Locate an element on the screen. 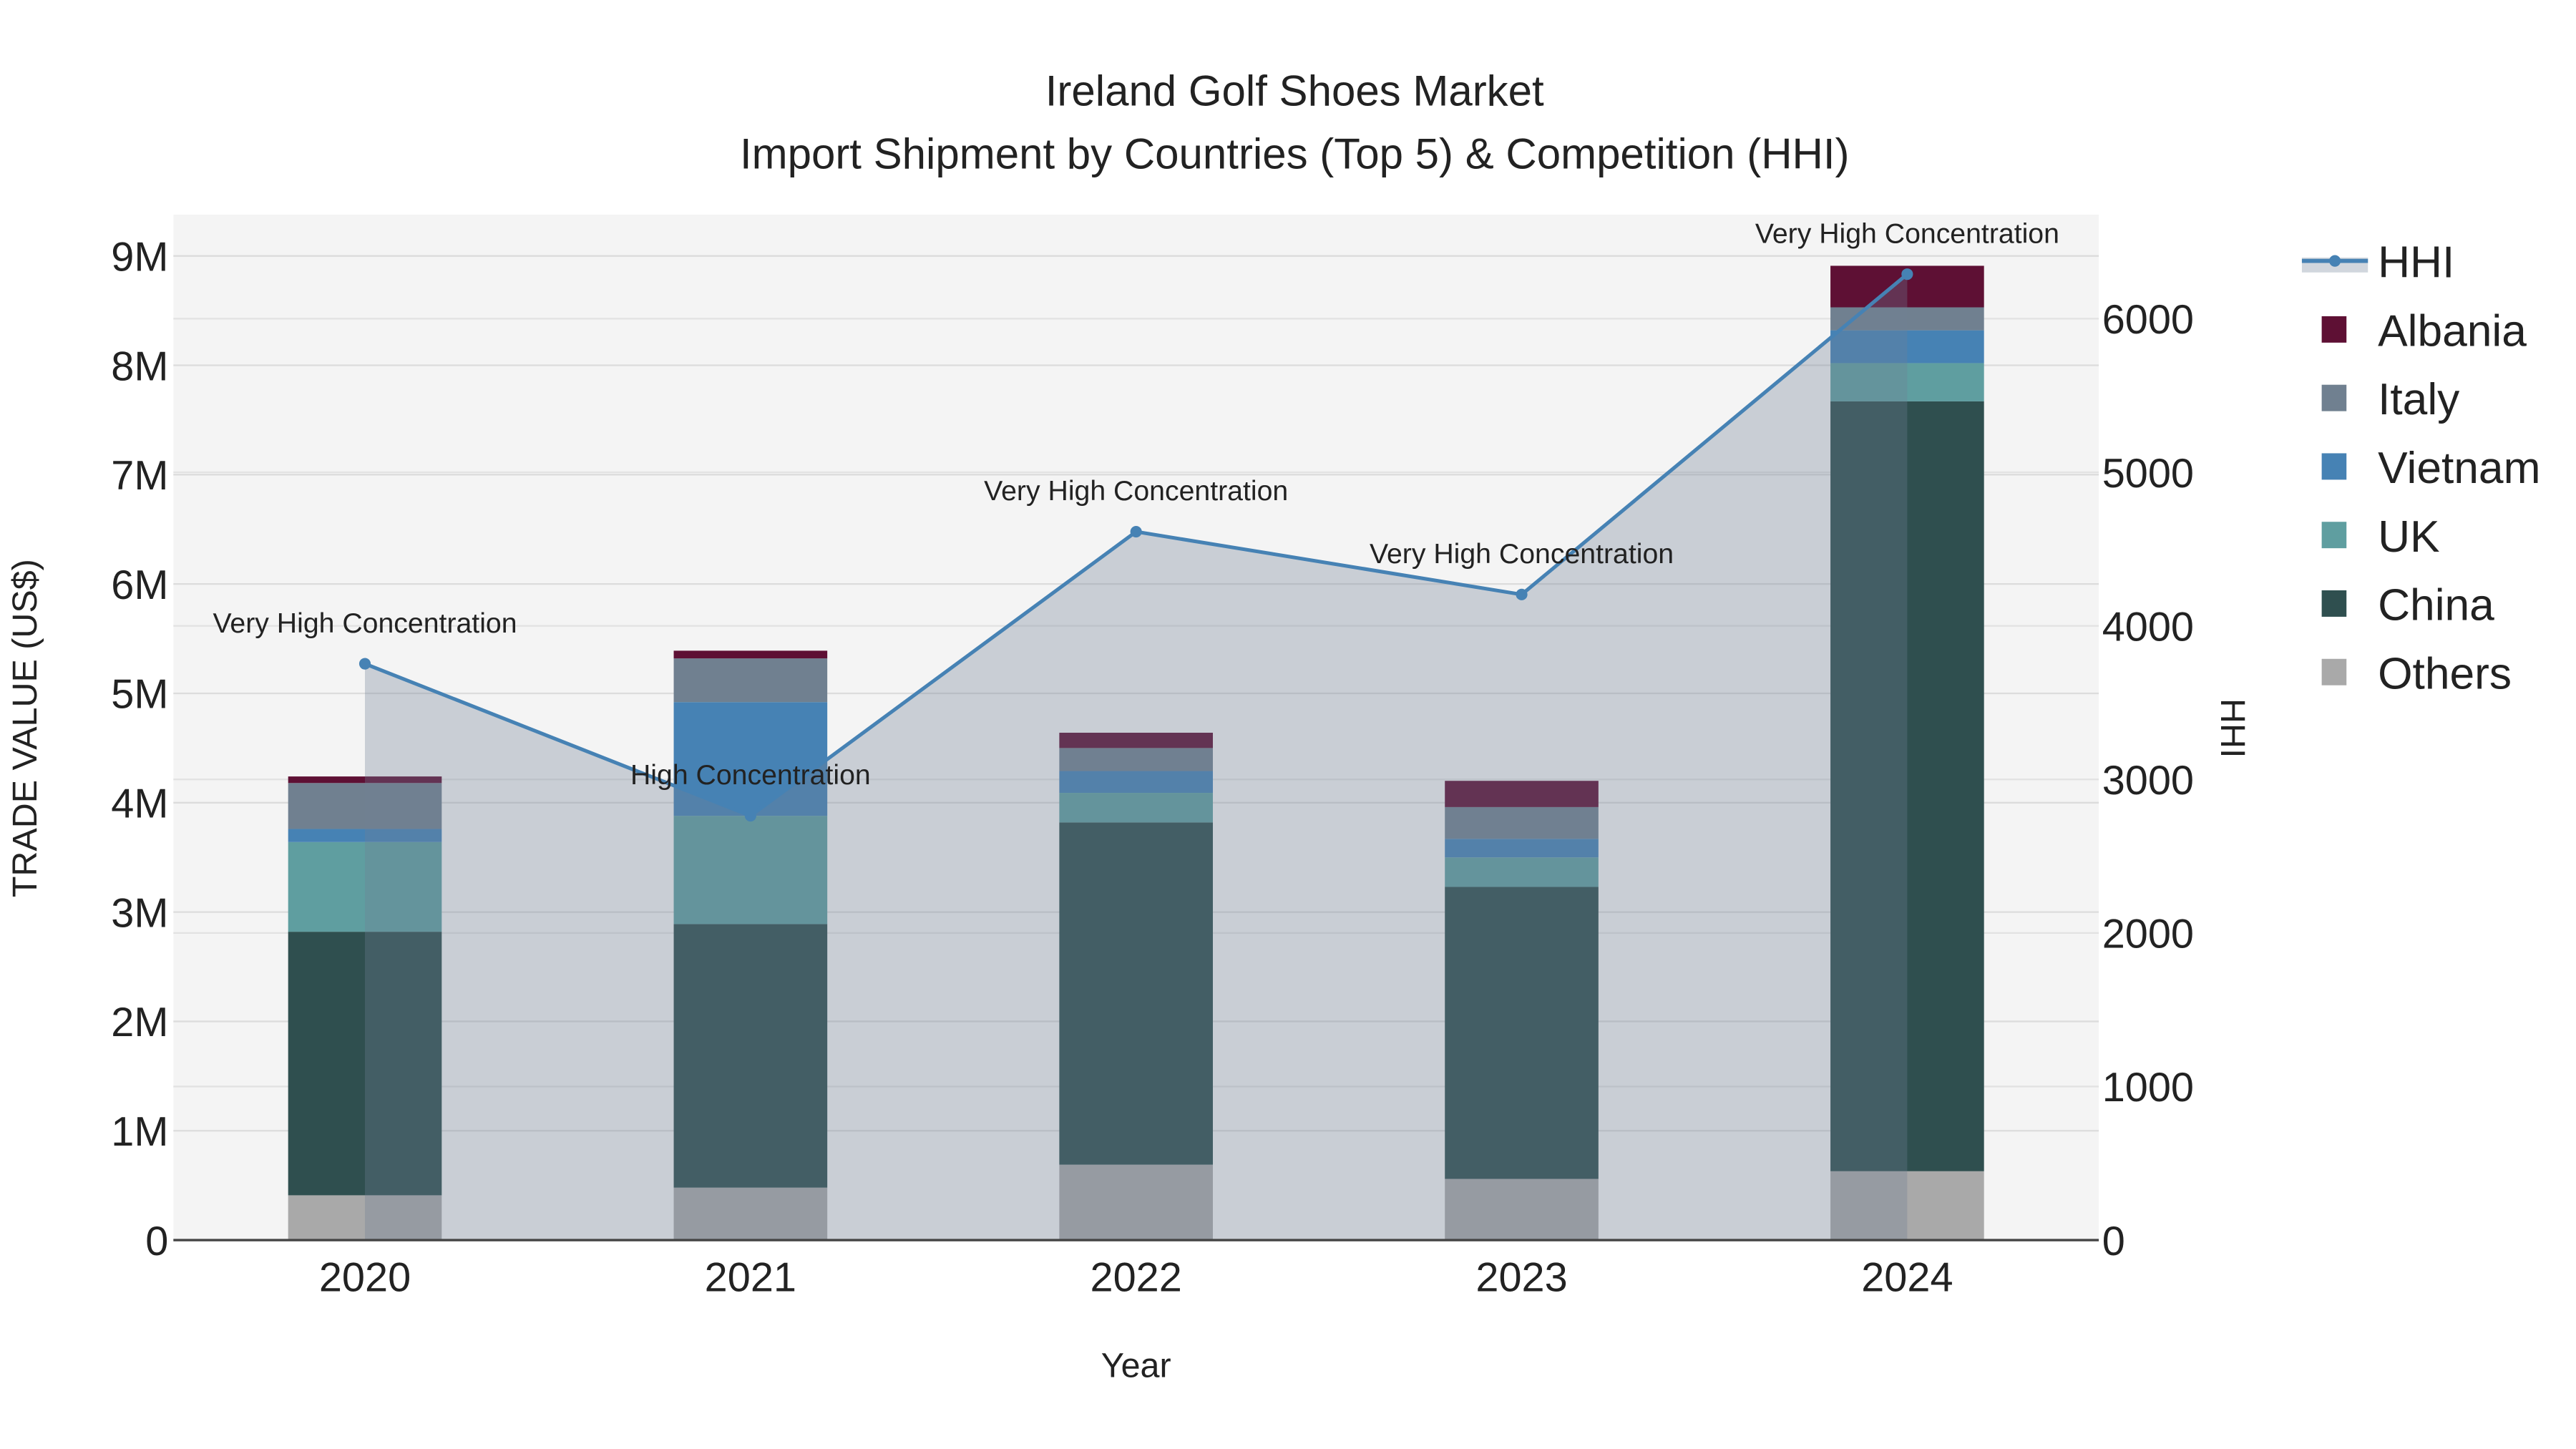  hhi-point-2020 is located at coordinates (364, 664).